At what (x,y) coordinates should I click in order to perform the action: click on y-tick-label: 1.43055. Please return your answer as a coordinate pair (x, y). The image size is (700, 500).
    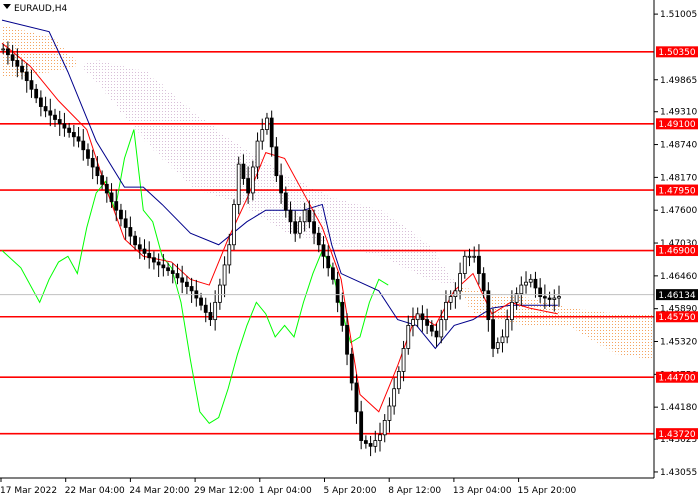
    Looking at the image, I should click on (678, 473).